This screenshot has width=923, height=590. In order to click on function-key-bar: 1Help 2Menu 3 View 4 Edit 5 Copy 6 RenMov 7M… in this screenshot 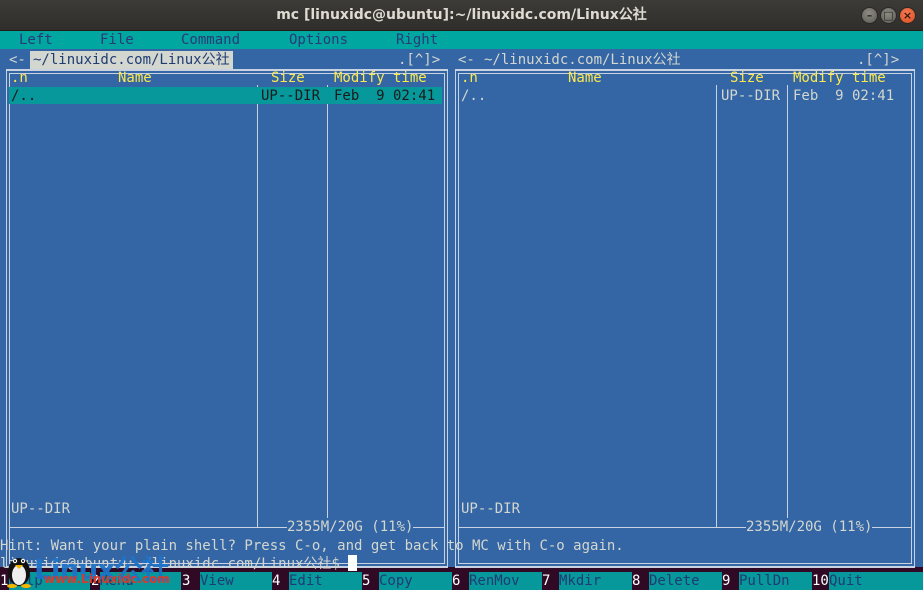, I will do `click(461, 581)`.